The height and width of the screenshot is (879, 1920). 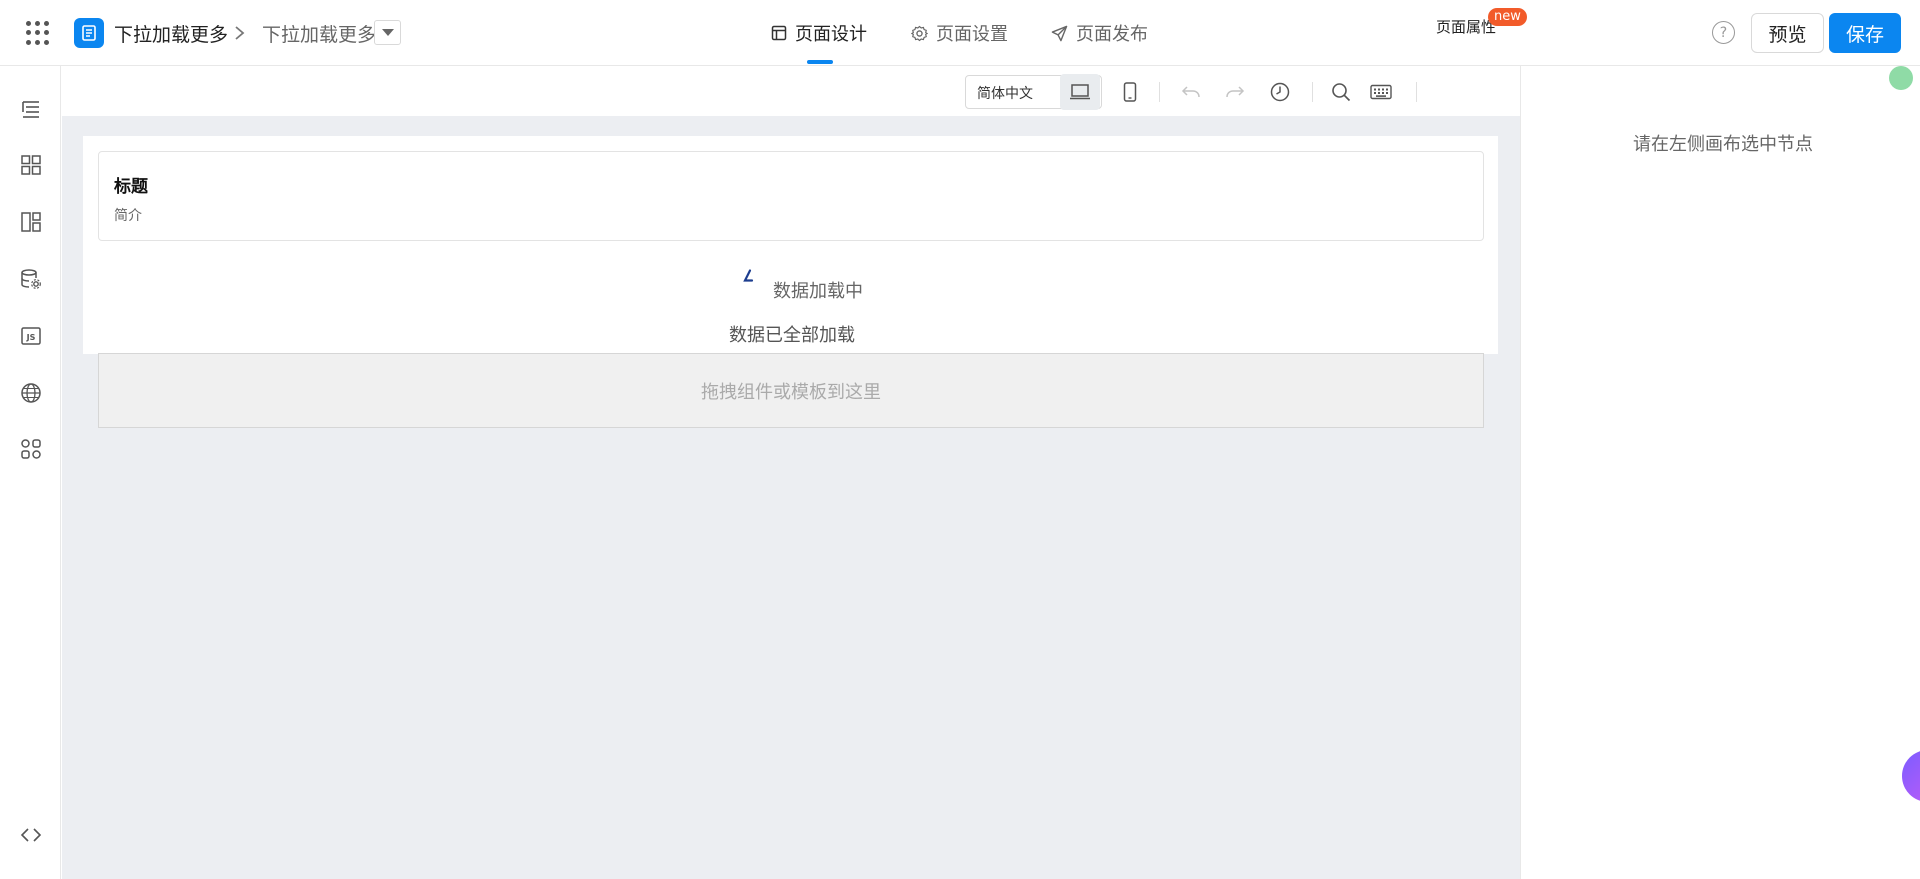 What do you see at coordinates (31, 165) in the screenshot?
I see `components-grid-icon` at bounding box center [31, 165].